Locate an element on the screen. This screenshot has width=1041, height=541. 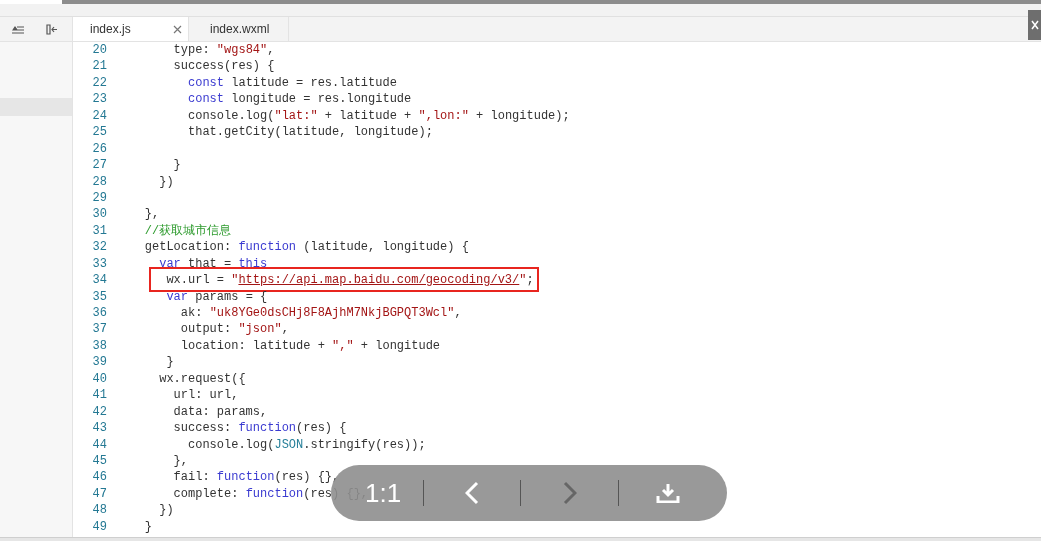
code-line: type: "wgs84", is located at coordinates (223, 50).